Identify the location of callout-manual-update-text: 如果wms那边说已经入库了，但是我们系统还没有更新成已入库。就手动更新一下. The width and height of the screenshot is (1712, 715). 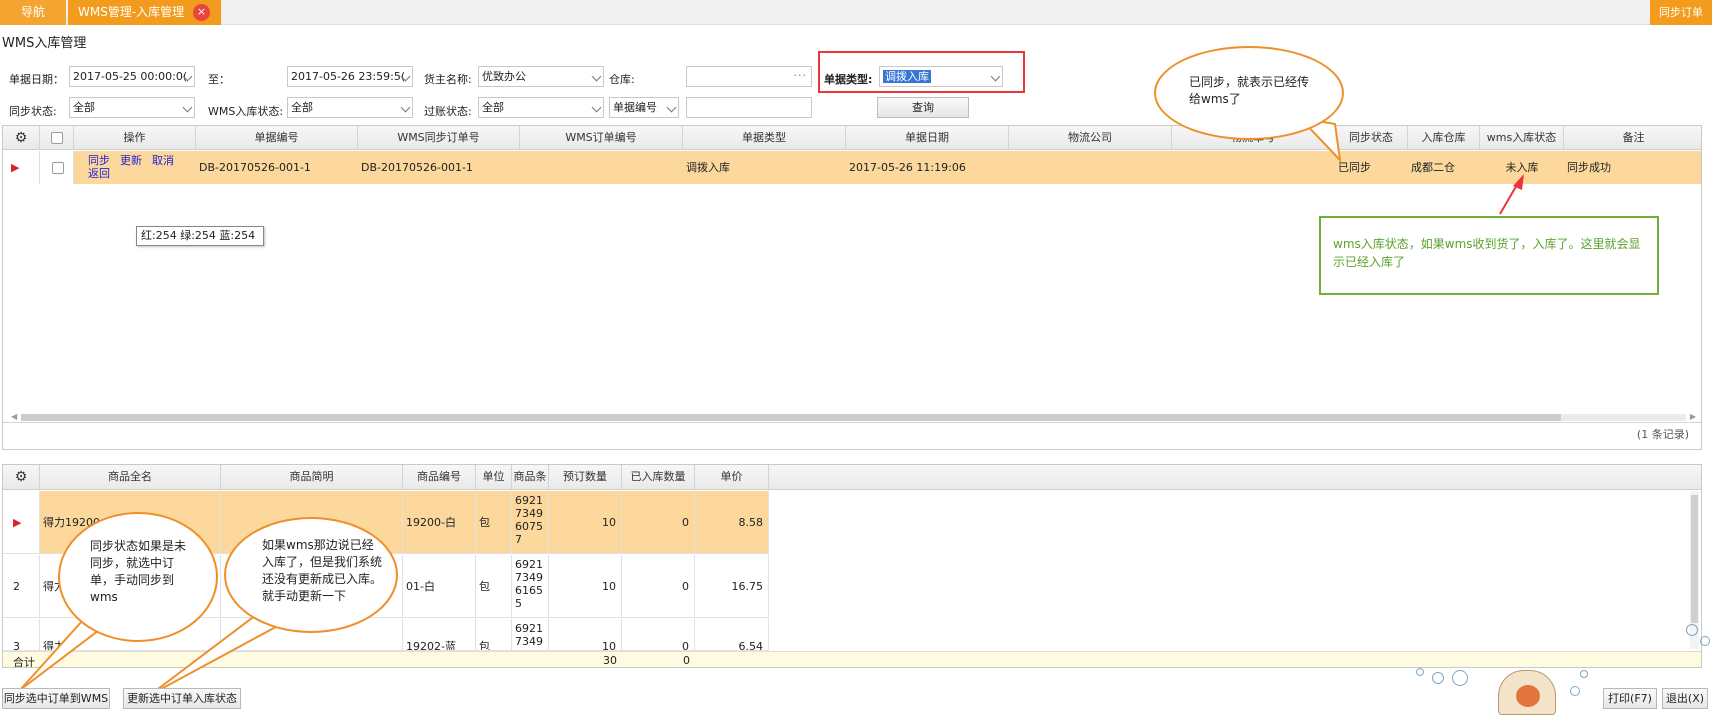
(322, 570).